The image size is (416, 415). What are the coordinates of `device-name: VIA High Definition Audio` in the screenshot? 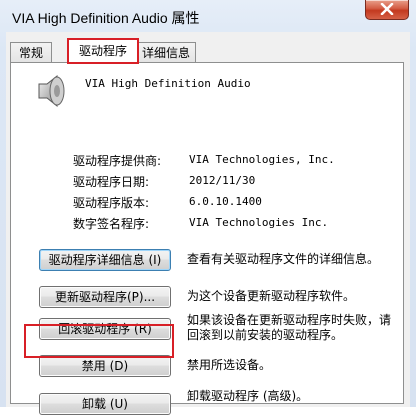 It's located at (168, 83).